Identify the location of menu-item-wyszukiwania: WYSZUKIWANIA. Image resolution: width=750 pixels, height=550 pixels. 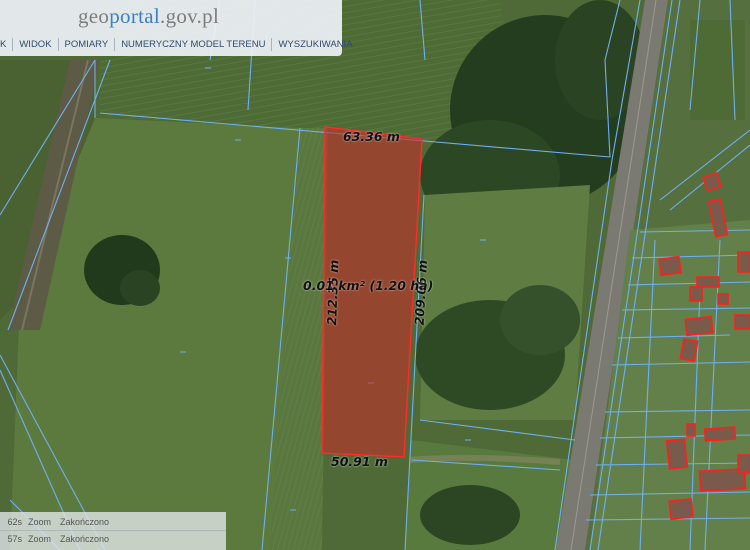
(315, 44).